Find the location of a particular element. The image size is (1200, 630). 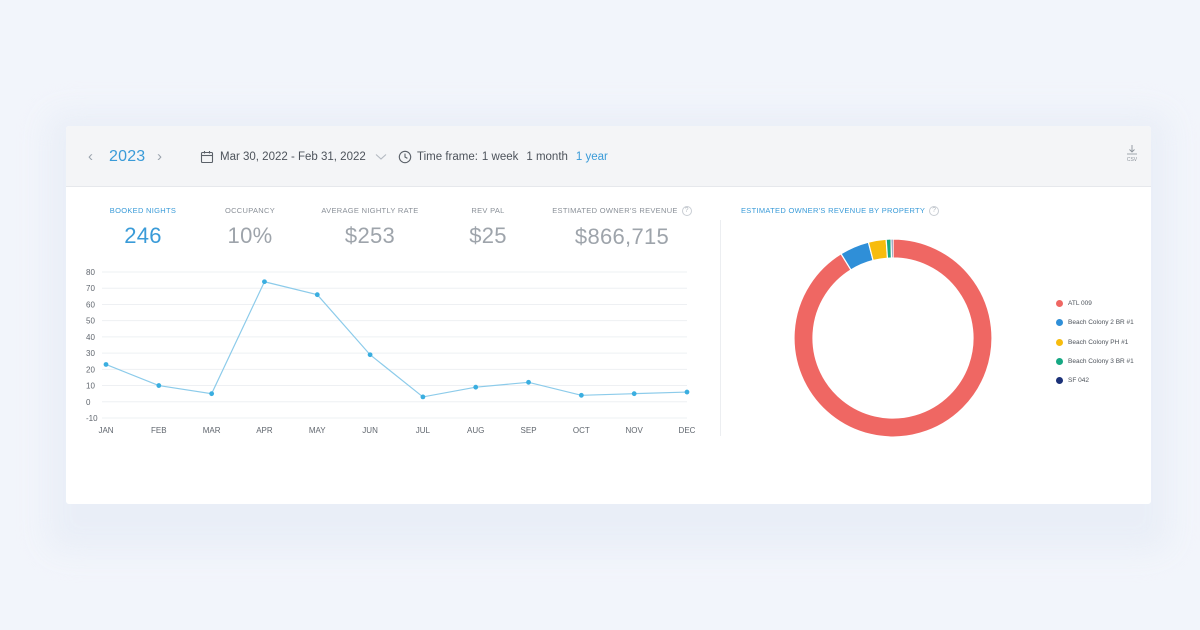

chevron-left-icon: ‹ is located at coordinates (90, 156).